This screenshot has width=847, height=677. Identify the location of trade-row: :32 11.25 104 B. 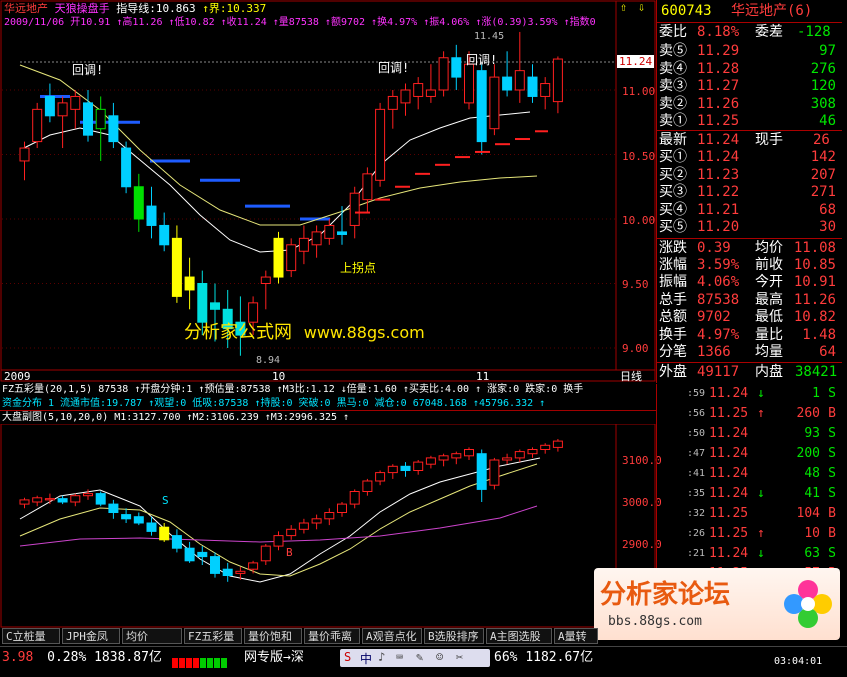
(749, 514).